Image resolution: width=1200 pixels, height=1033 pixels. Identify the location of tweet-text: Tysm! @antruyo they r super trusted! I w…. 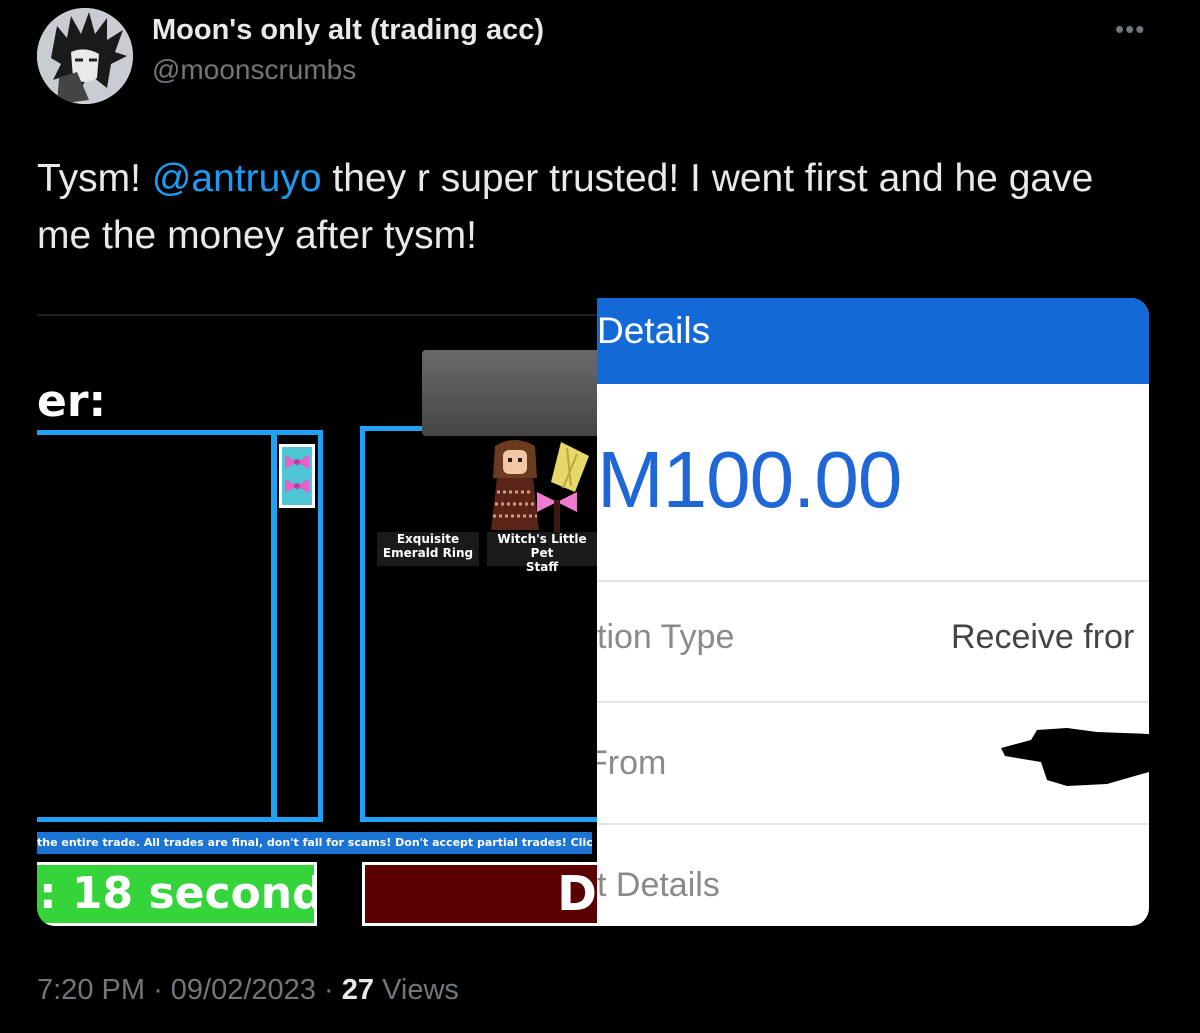
(592, 207).